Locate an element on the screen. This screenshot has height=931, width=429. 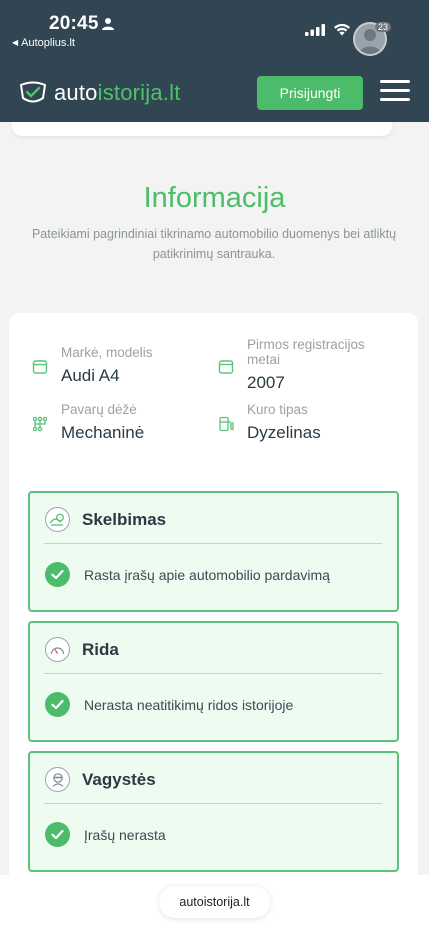
first-registration-value: 2007 is located at coordinates (266, 382).